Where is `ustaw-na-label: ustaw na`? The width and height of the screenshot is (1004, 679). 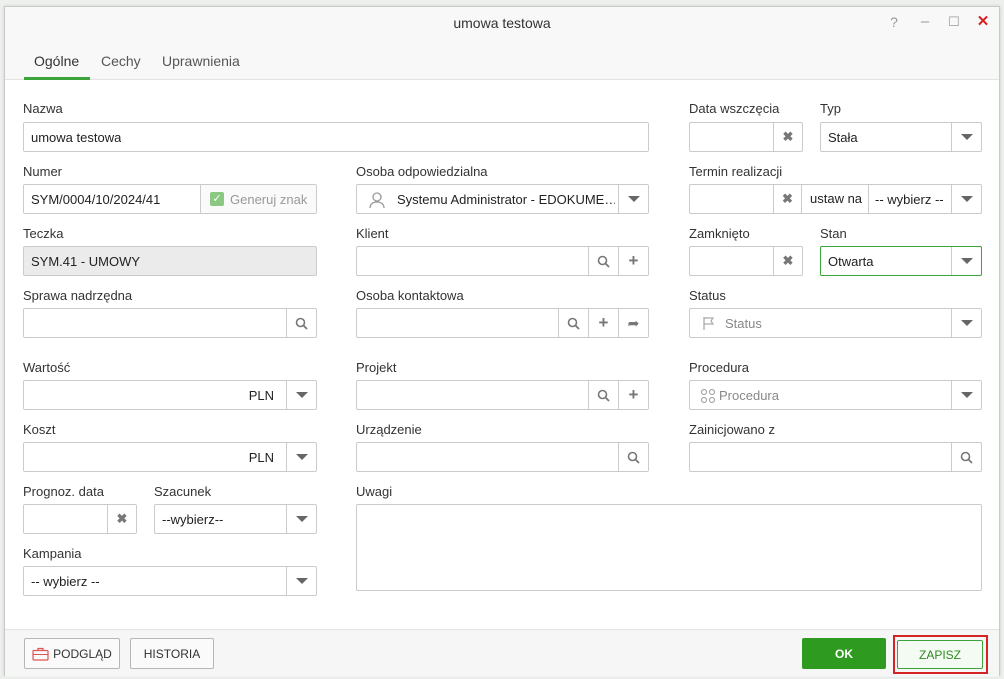
ustaw-na-label: ustaw na is located at coordinates (836, 198).